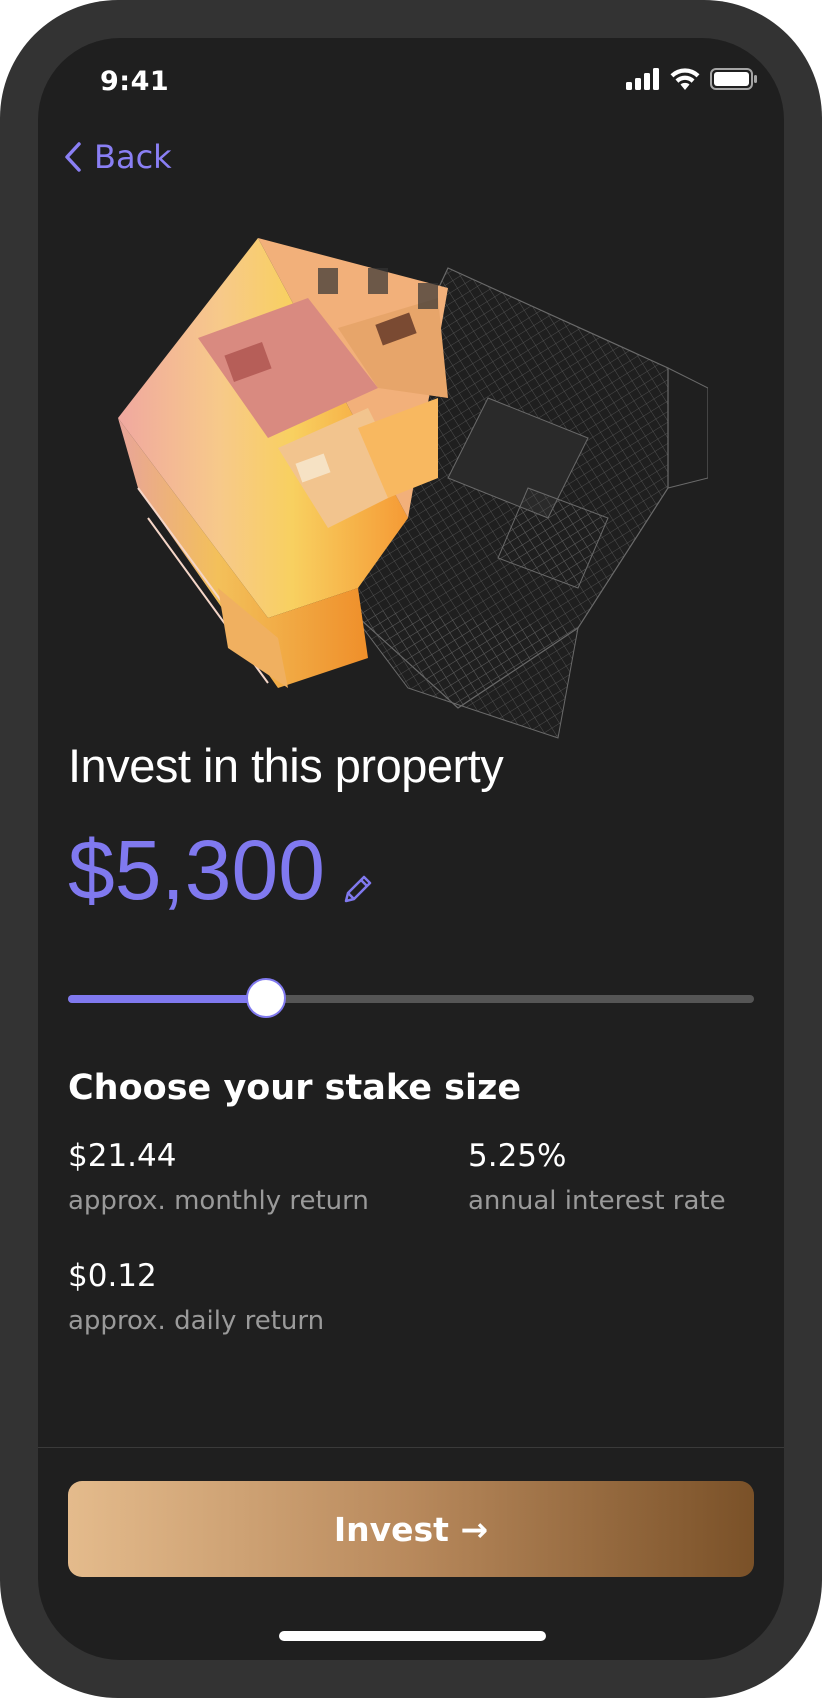 The image size is (822, 1698). What do you see at coordinates (517, 1156) in the screenshot?
I see `interest-rate-value: 5.25%` at bounding box center [517, 1156].